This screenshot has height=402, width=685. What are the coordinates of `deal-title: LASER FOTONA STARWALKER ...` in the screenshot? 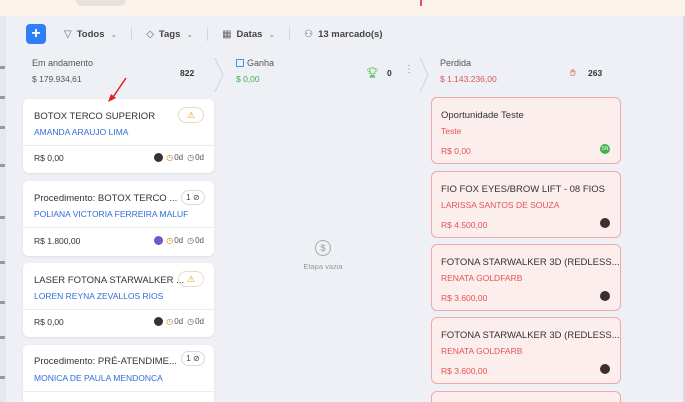 It's located at (109, 280).